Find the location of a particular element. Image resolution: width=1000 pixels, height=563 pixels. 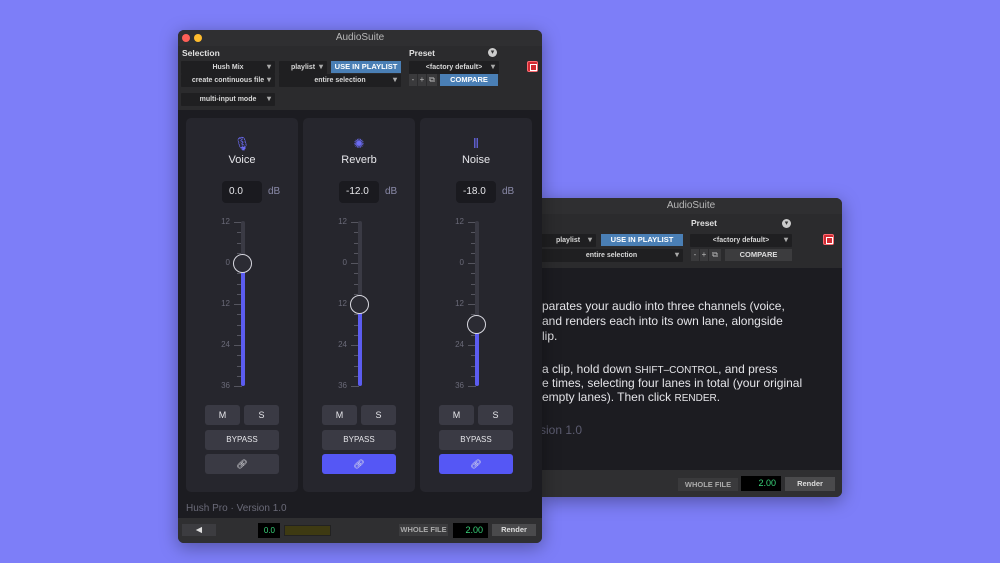

channel-strip-reverb: ✺ Reverb -12.0 dB 12 0 12 24 36 M S BYPASS 🔗︎ is located at coordinates (359, 305).